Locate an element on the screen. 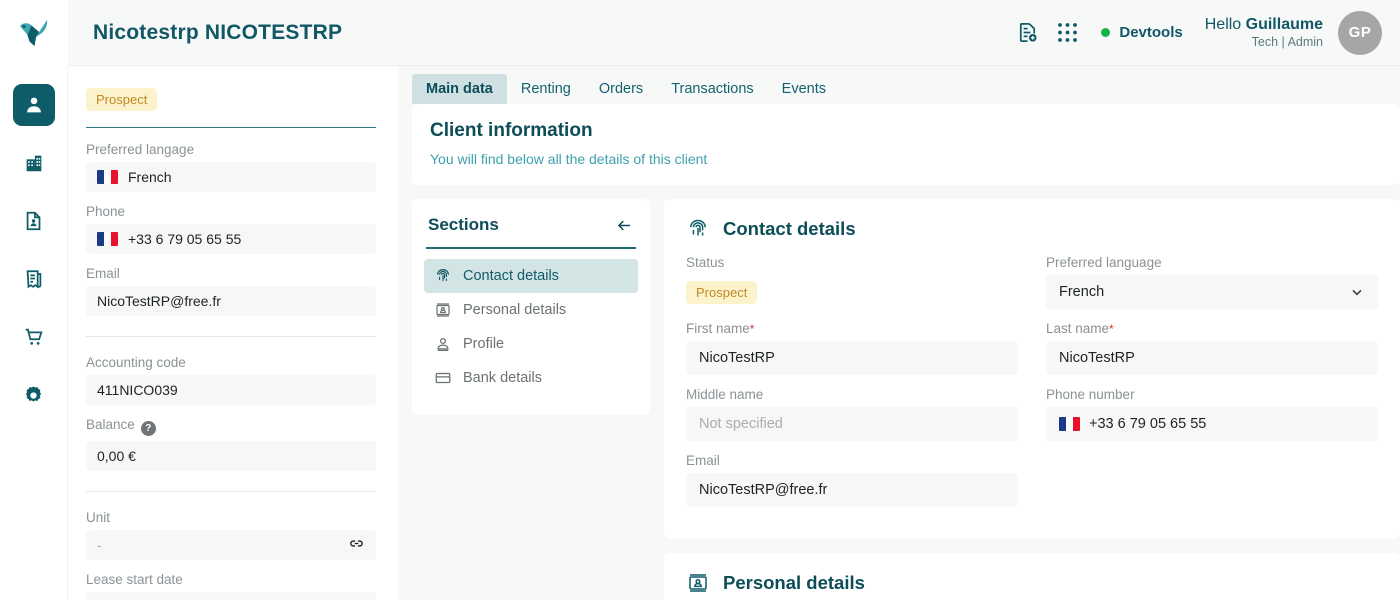  contact-details-header: Contact details is located at coordinates (1032, 229).